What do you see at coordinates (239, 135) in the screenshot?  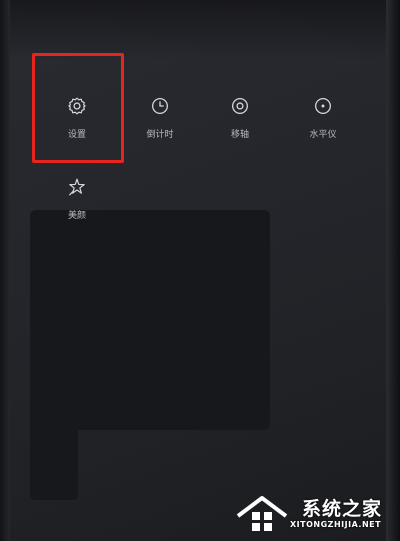 I see `tilt-shift-label: 移轴` at bounding box center [239, 135].